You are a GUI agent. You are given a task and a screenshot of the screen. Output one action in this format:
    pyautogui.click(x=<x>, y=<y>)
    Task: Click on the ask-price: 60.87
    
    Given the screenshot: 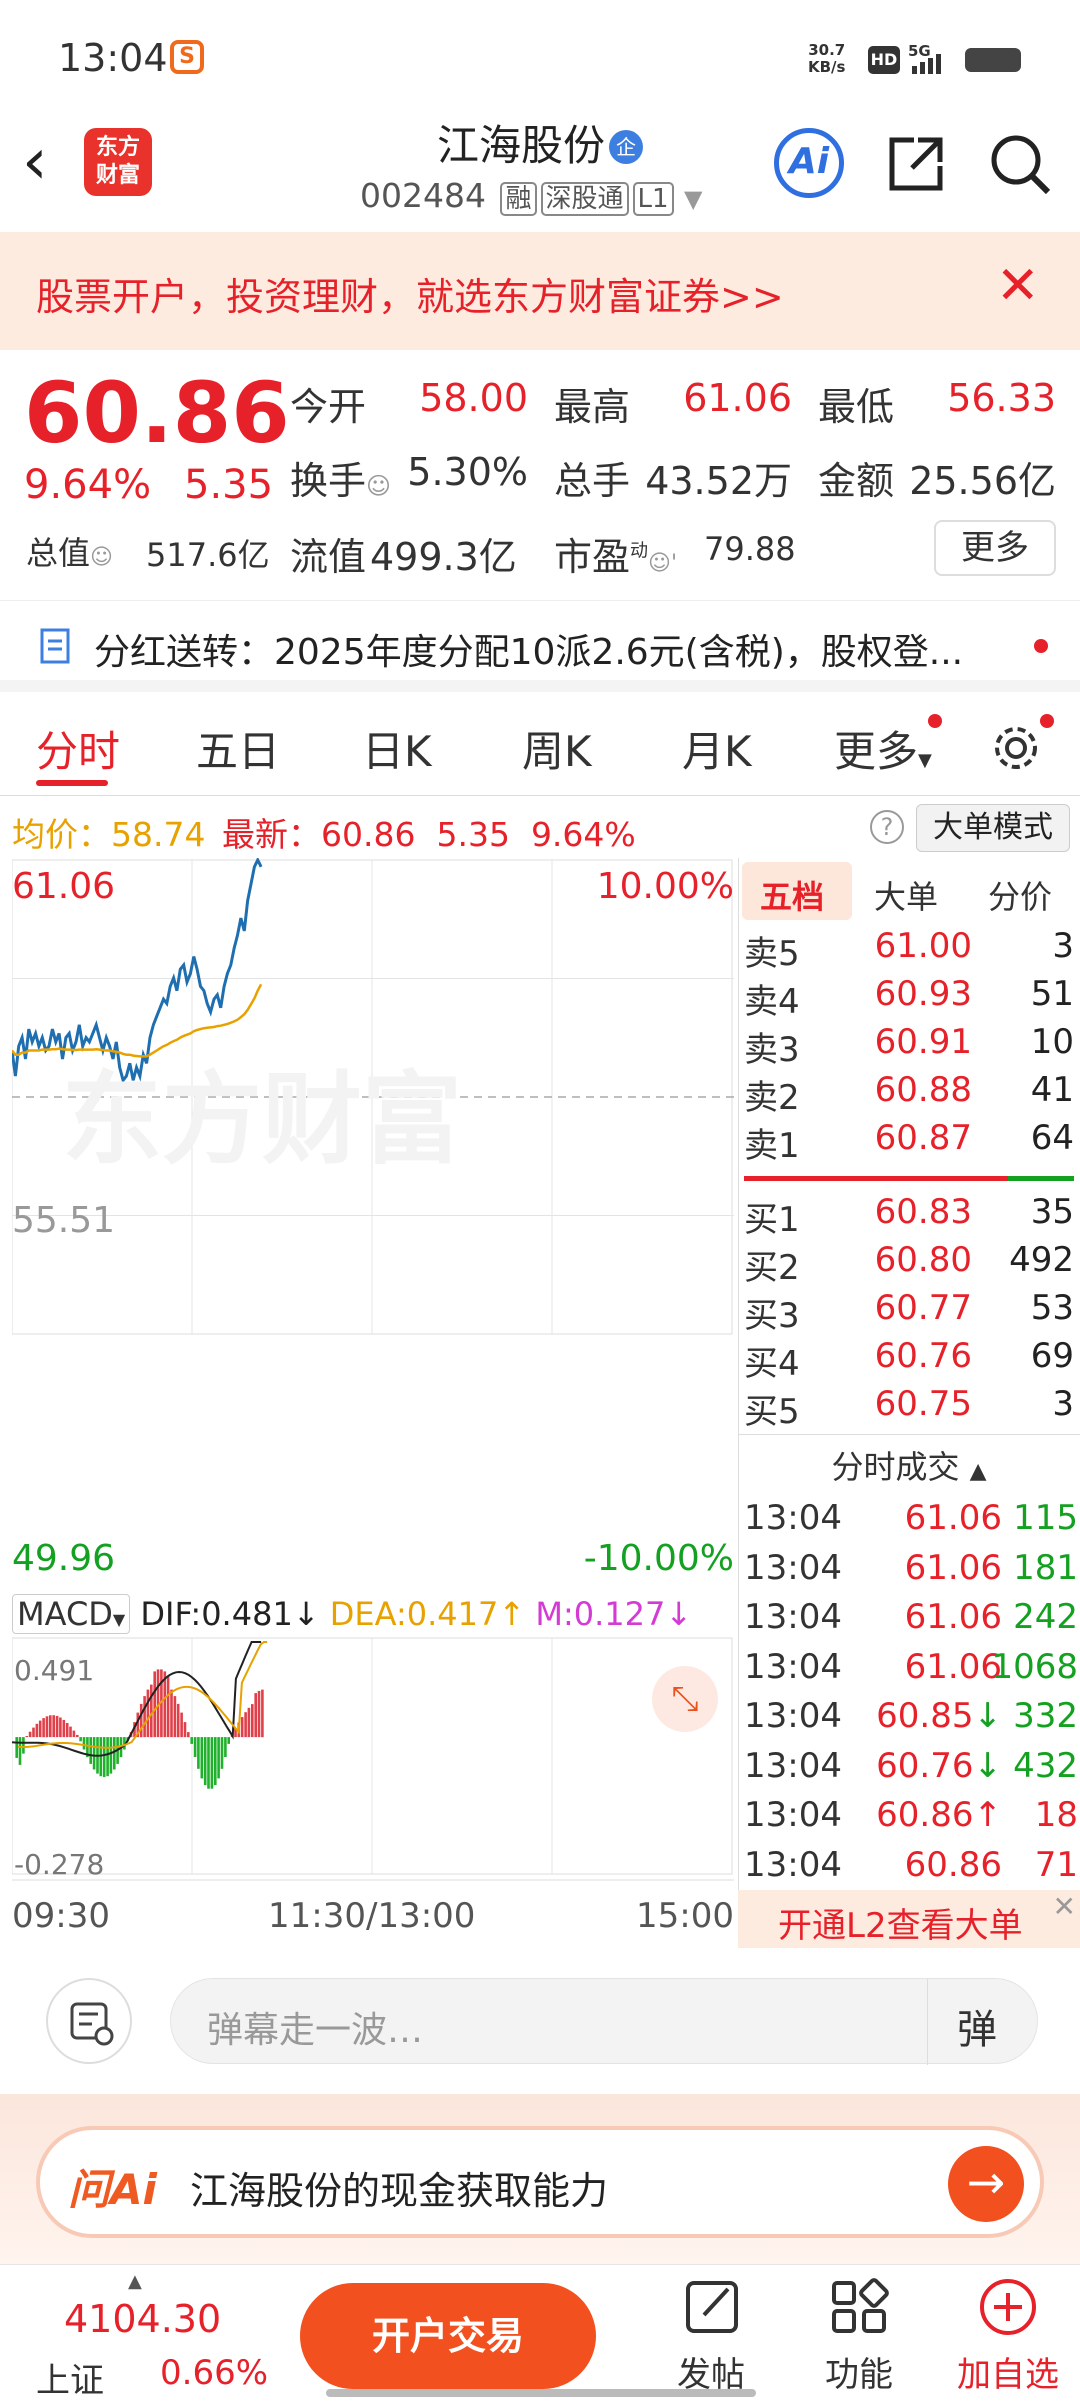 What is the action you would take?
    pyautogui.click(x=923, y=1138)
    